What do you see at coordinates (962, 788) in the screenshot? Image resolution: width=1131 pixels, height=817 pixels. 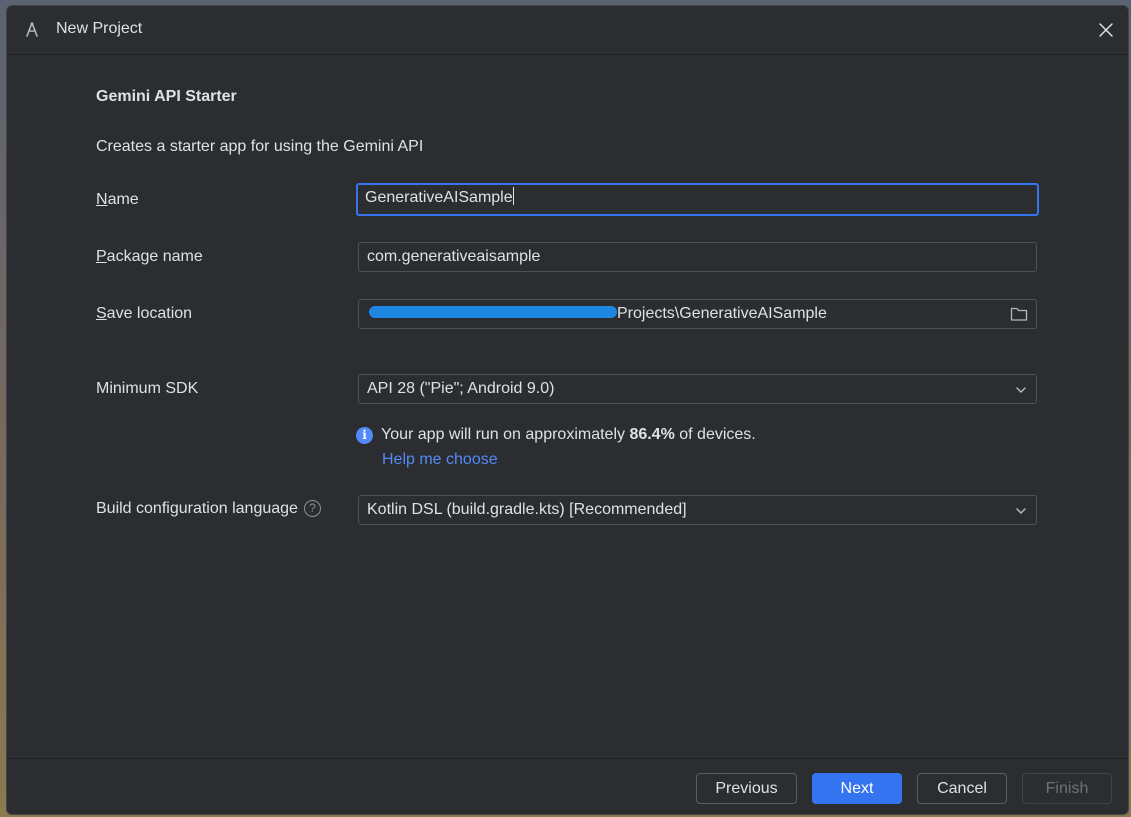 I see `cancel-button: Cancel` at bounding box center [962, 788].